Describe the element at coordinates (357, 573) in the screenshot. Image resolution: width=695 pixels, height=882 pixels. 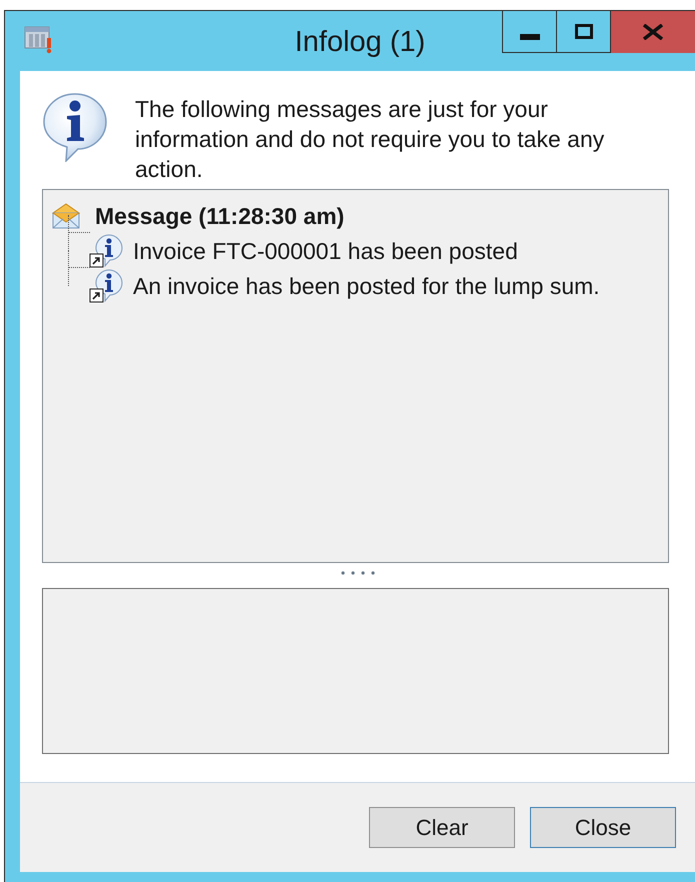
I see `splitter-handle` at that location.